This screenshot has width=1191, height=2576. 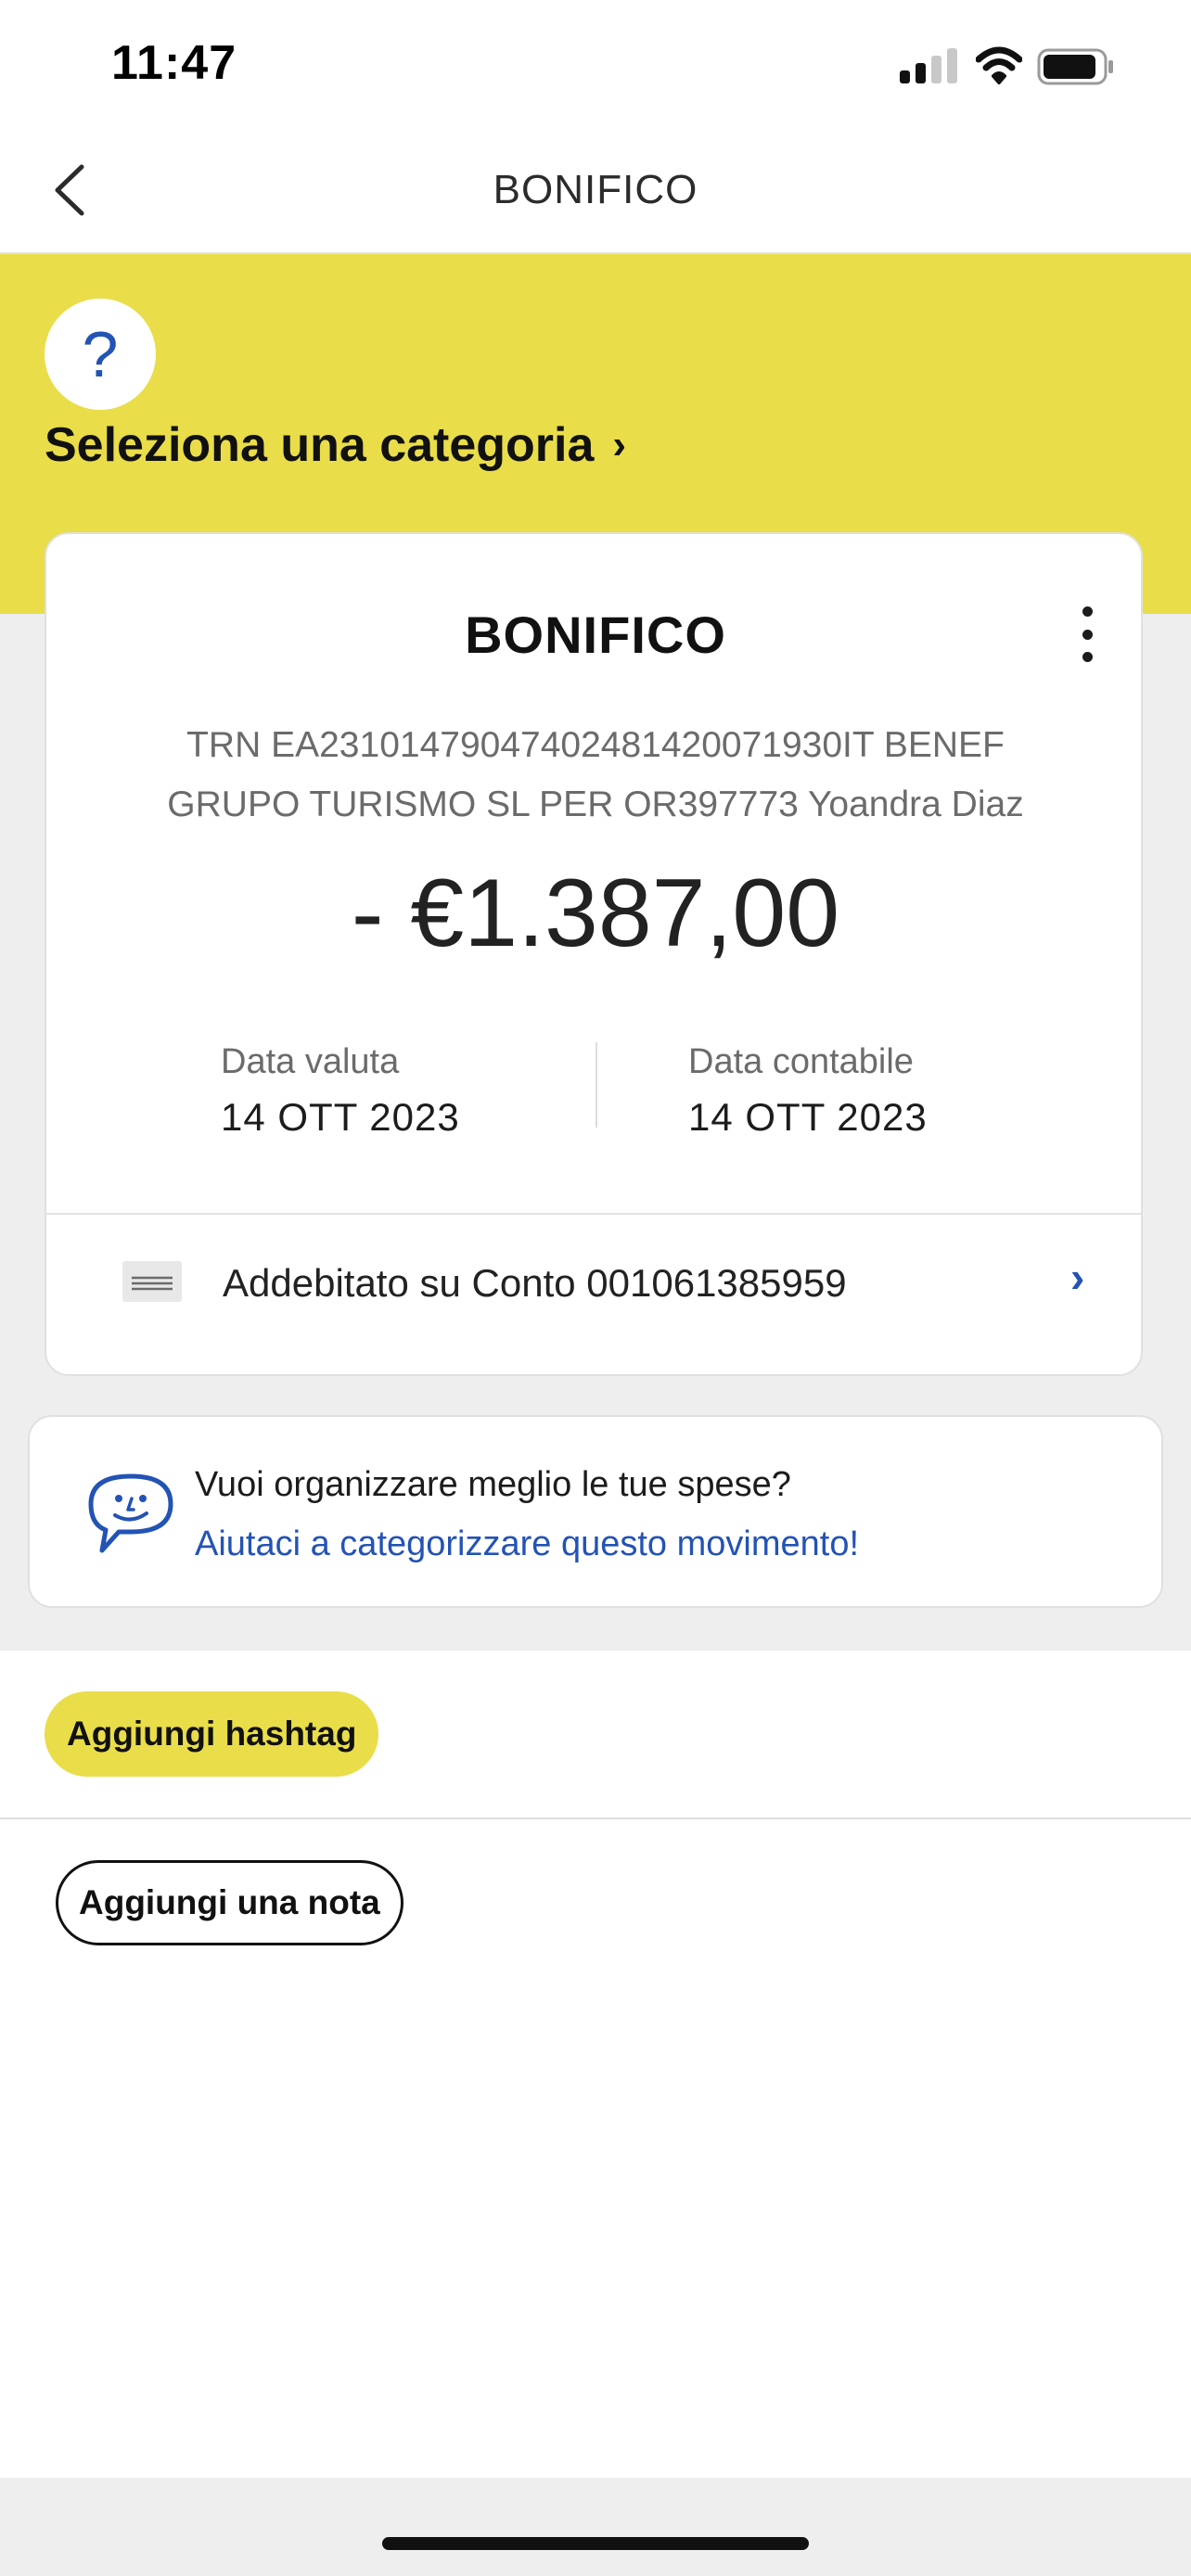 I want to click on booking-date: Data contabile 14 OTT 2023, so click(x=808, y=1091).